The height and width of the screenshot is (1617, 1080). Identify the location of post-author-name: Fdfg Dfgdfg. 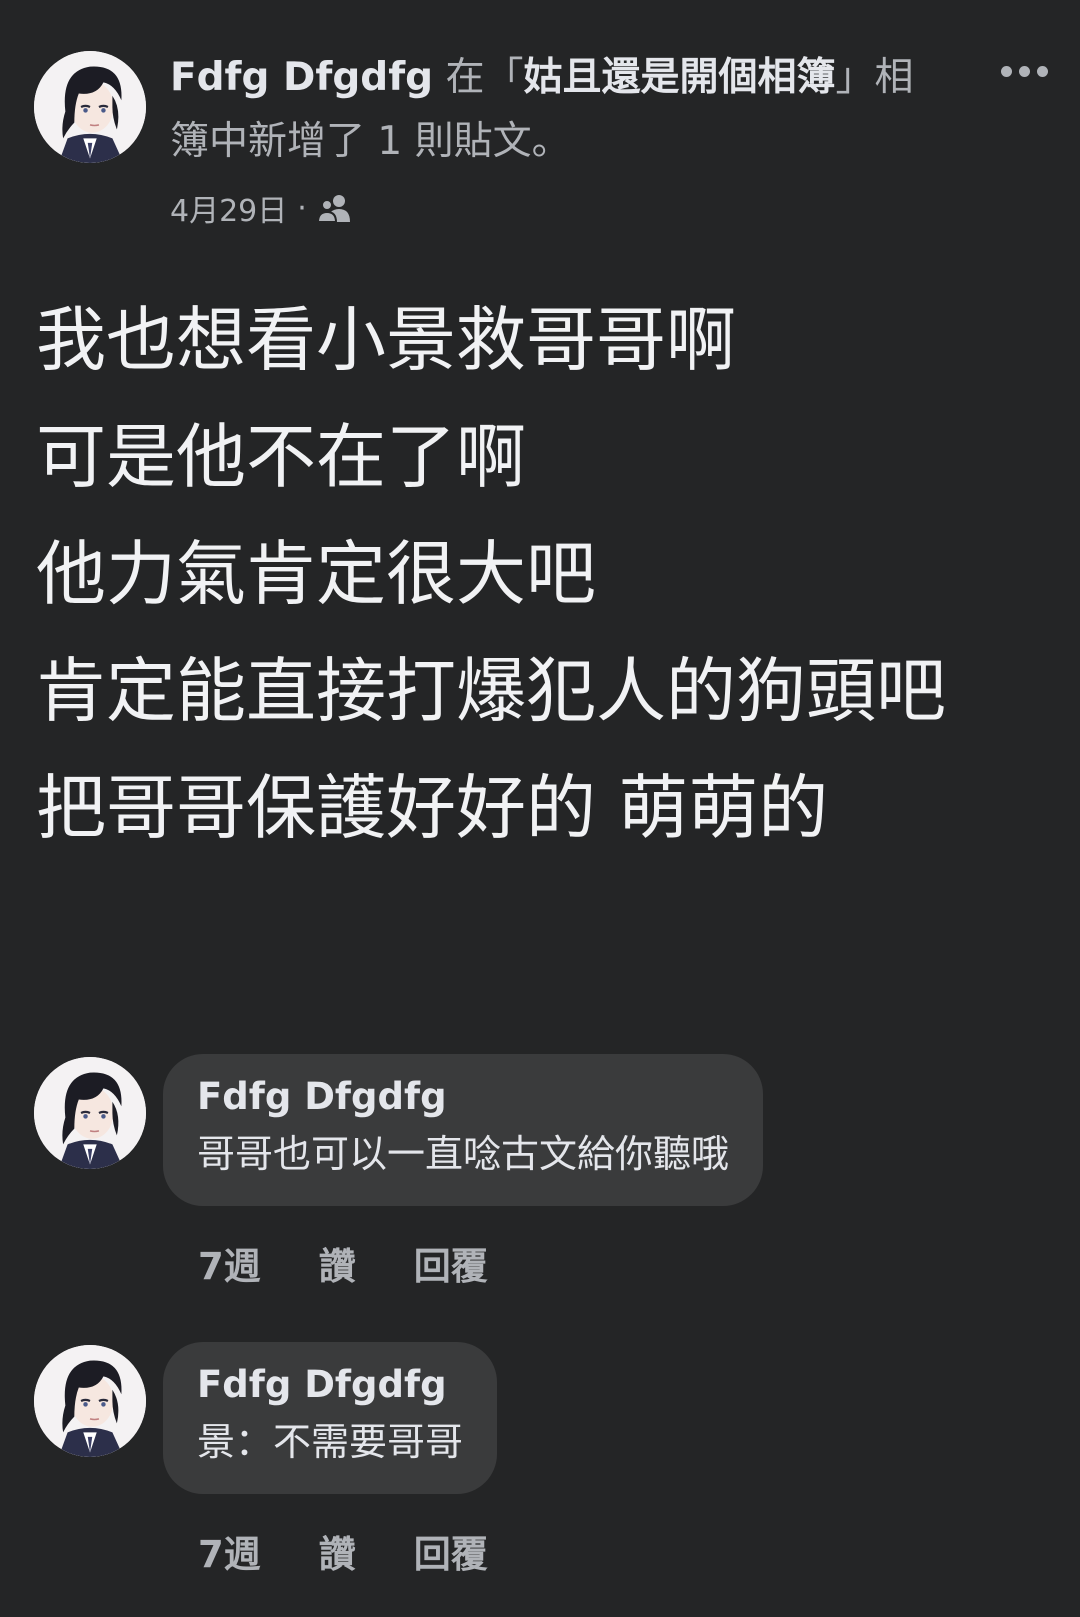
(301, 77).